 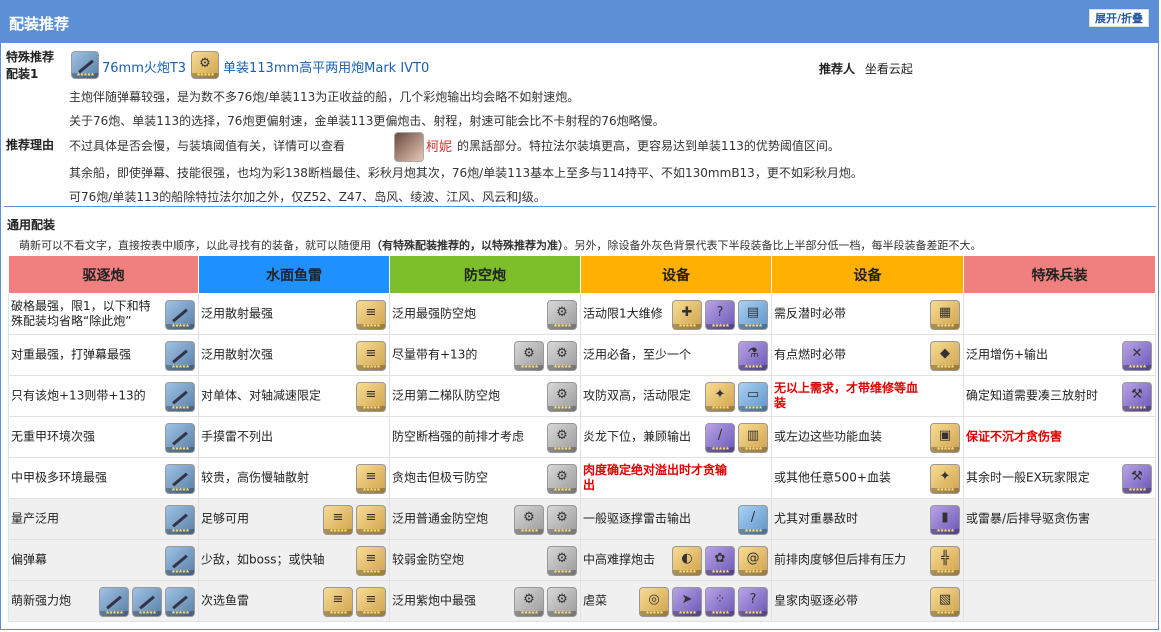 What do you see at coordinates (294, 519) in the screenshot?
I see `table-cell: 足够可用 ≡ ★★★★★ ≡ ★★★★★` at bounding box center [294, 519].